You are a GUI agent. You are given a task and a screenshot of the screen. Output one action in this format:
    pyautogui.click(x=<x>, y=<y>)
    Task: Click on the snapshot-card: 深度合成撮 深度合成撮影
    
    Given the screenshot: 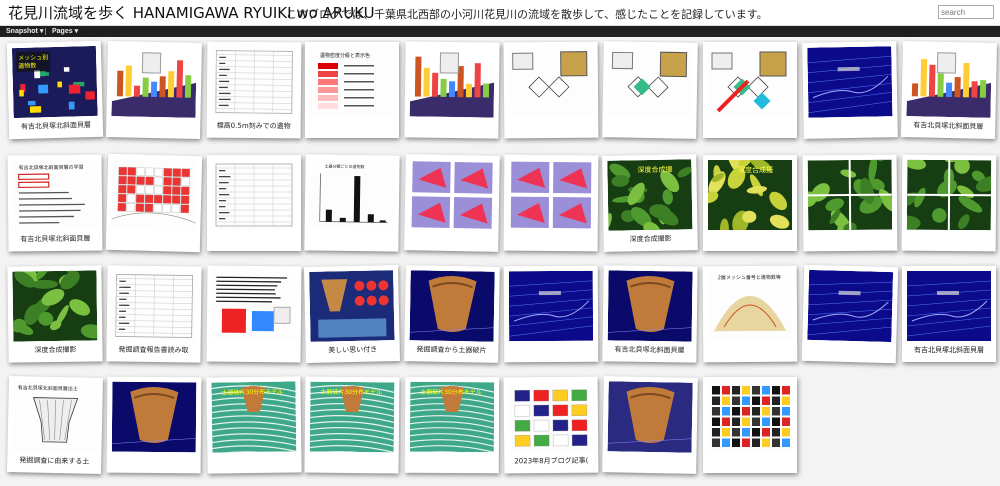 What is the action you would take?
    pyautogui.click(x=650, y=203)
    